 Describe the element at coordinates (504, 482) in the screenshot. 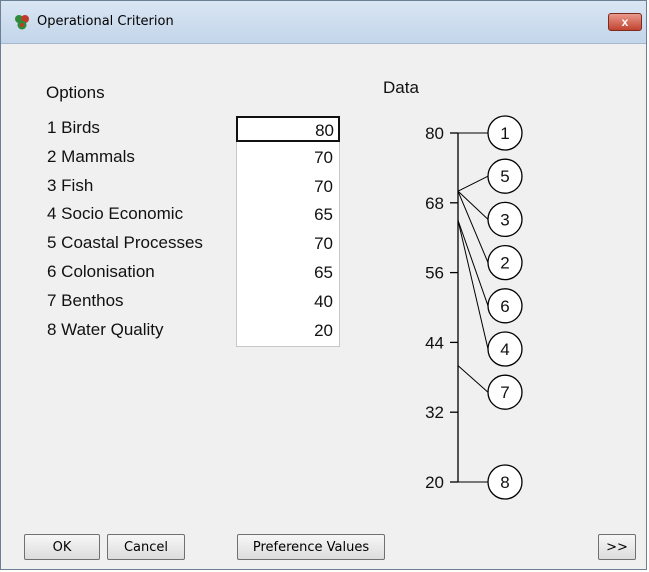

I see `option-node-label: 8` at that location.